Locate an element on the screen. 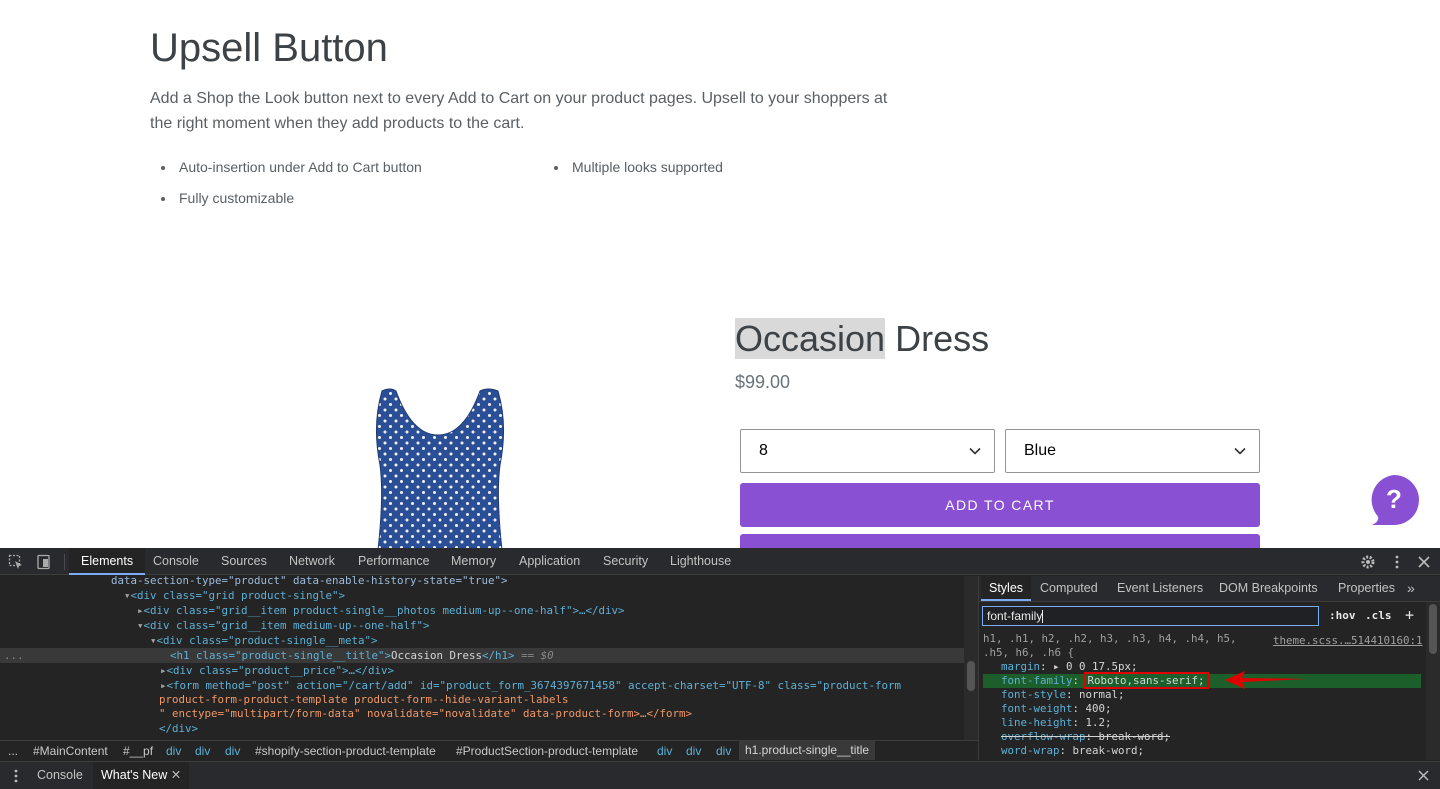 Image resolution: width=1440 pixels, height=789 pixels. css-prop: font-family is located at coordinates (1037, 680).